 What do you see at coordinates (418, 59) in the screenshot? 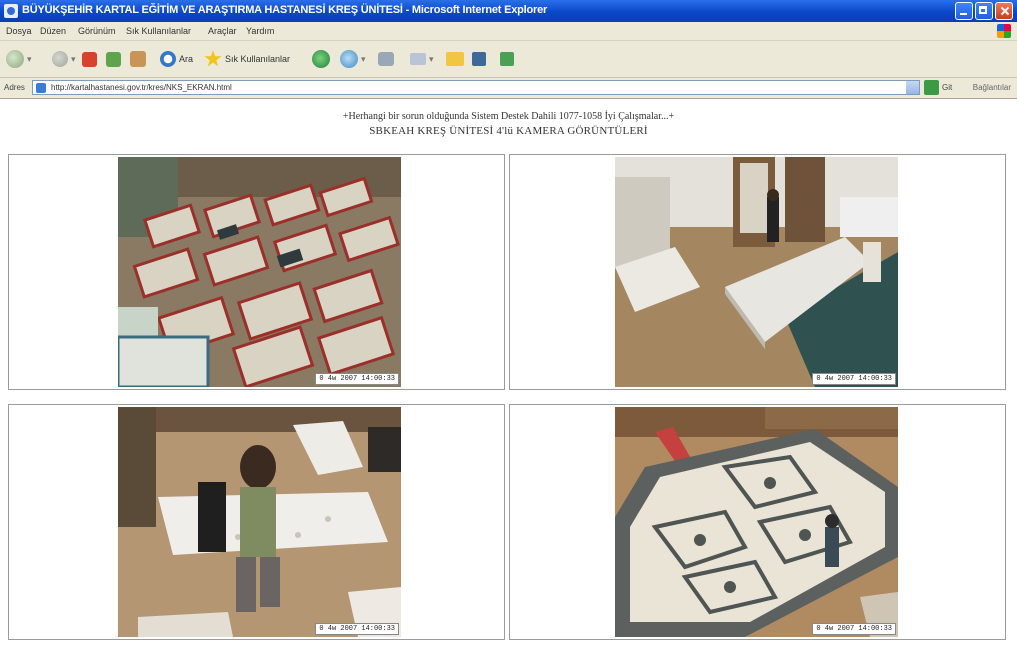
I see `mail-icon` at bounding box center [418, 59].